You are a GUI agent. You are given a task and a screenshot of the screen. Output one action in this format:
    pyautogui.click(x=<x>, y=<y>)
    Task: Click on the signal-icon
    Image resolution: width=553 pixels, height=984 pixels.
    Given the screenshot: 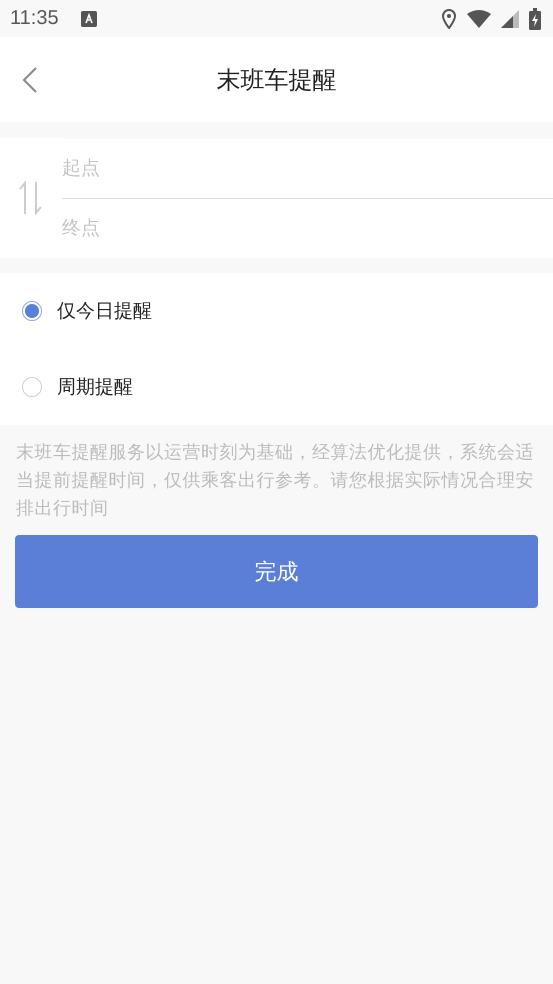 What is the action you would take?
    pyautogui.click(x=510, y=19)
    